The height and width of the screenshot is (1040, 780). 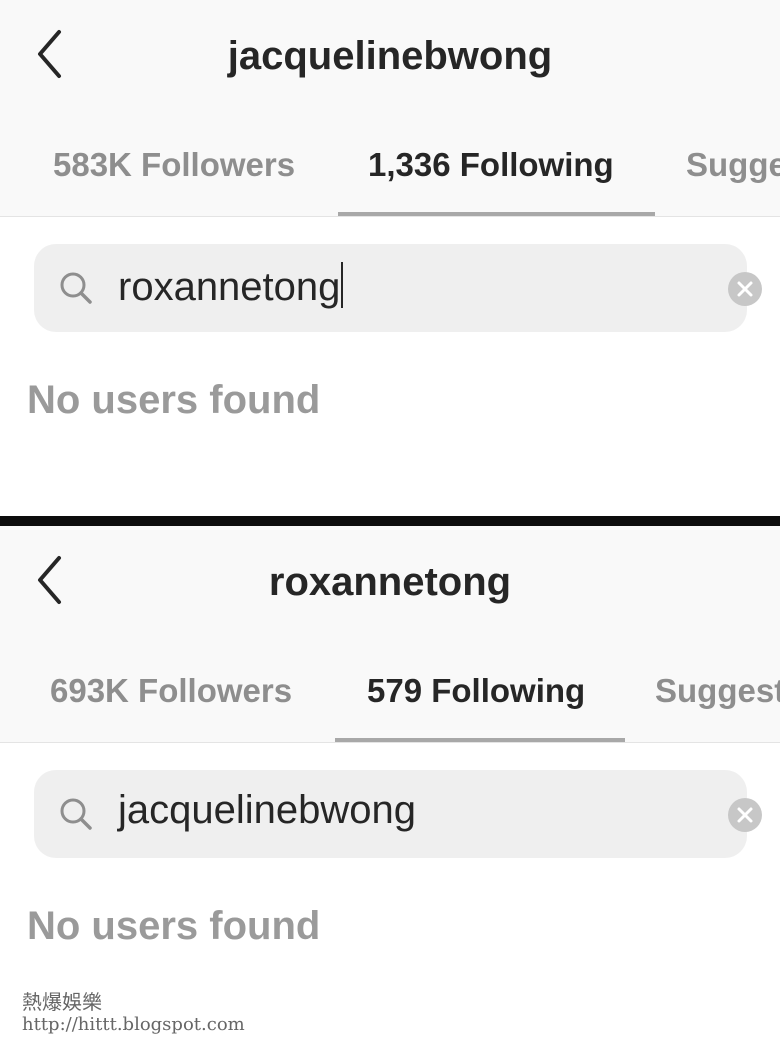 What do you see at coordinates (398, 288) in the screenshot?
I see `search-bar: roxannetong` at bounding box center [398, 288].